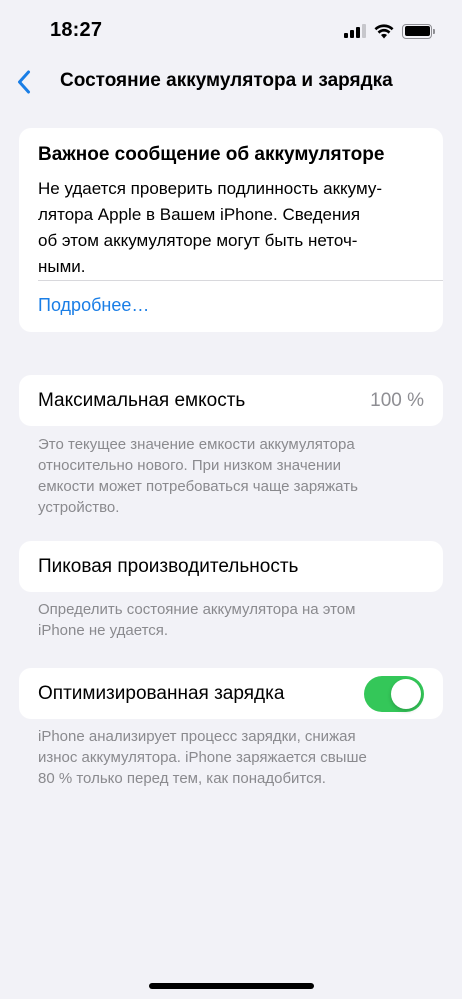  Describe the element at coordinates (418, 31) in the screenshot. I see `battery-icon` at that location.